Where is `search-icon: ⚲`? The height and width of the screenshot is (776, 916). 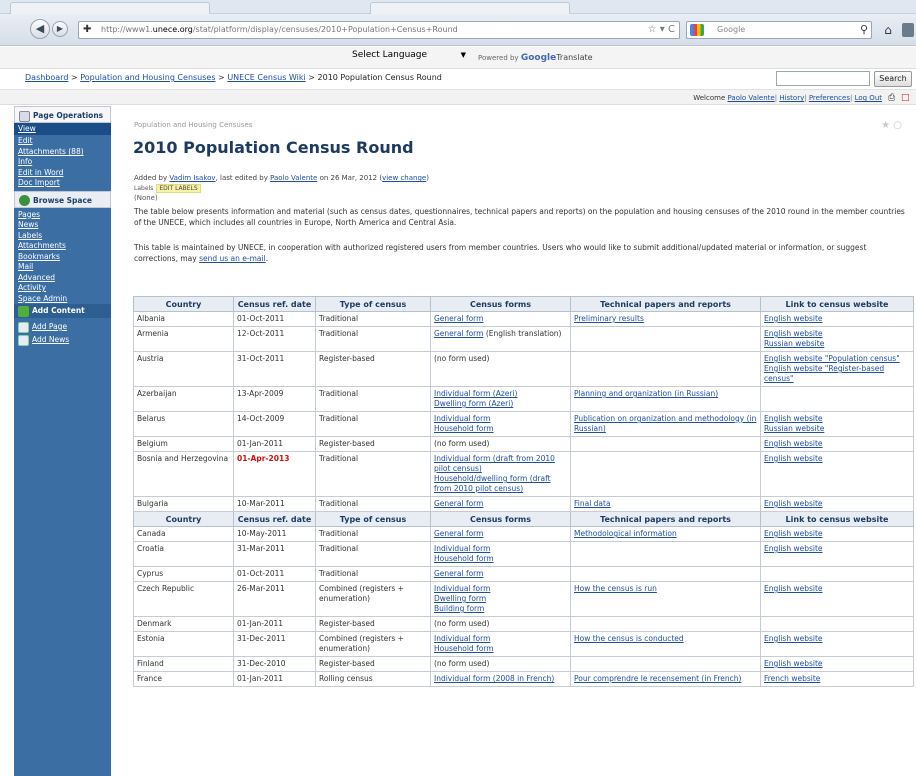
search-icon: ⚲ is located at coordinates (864, 29).